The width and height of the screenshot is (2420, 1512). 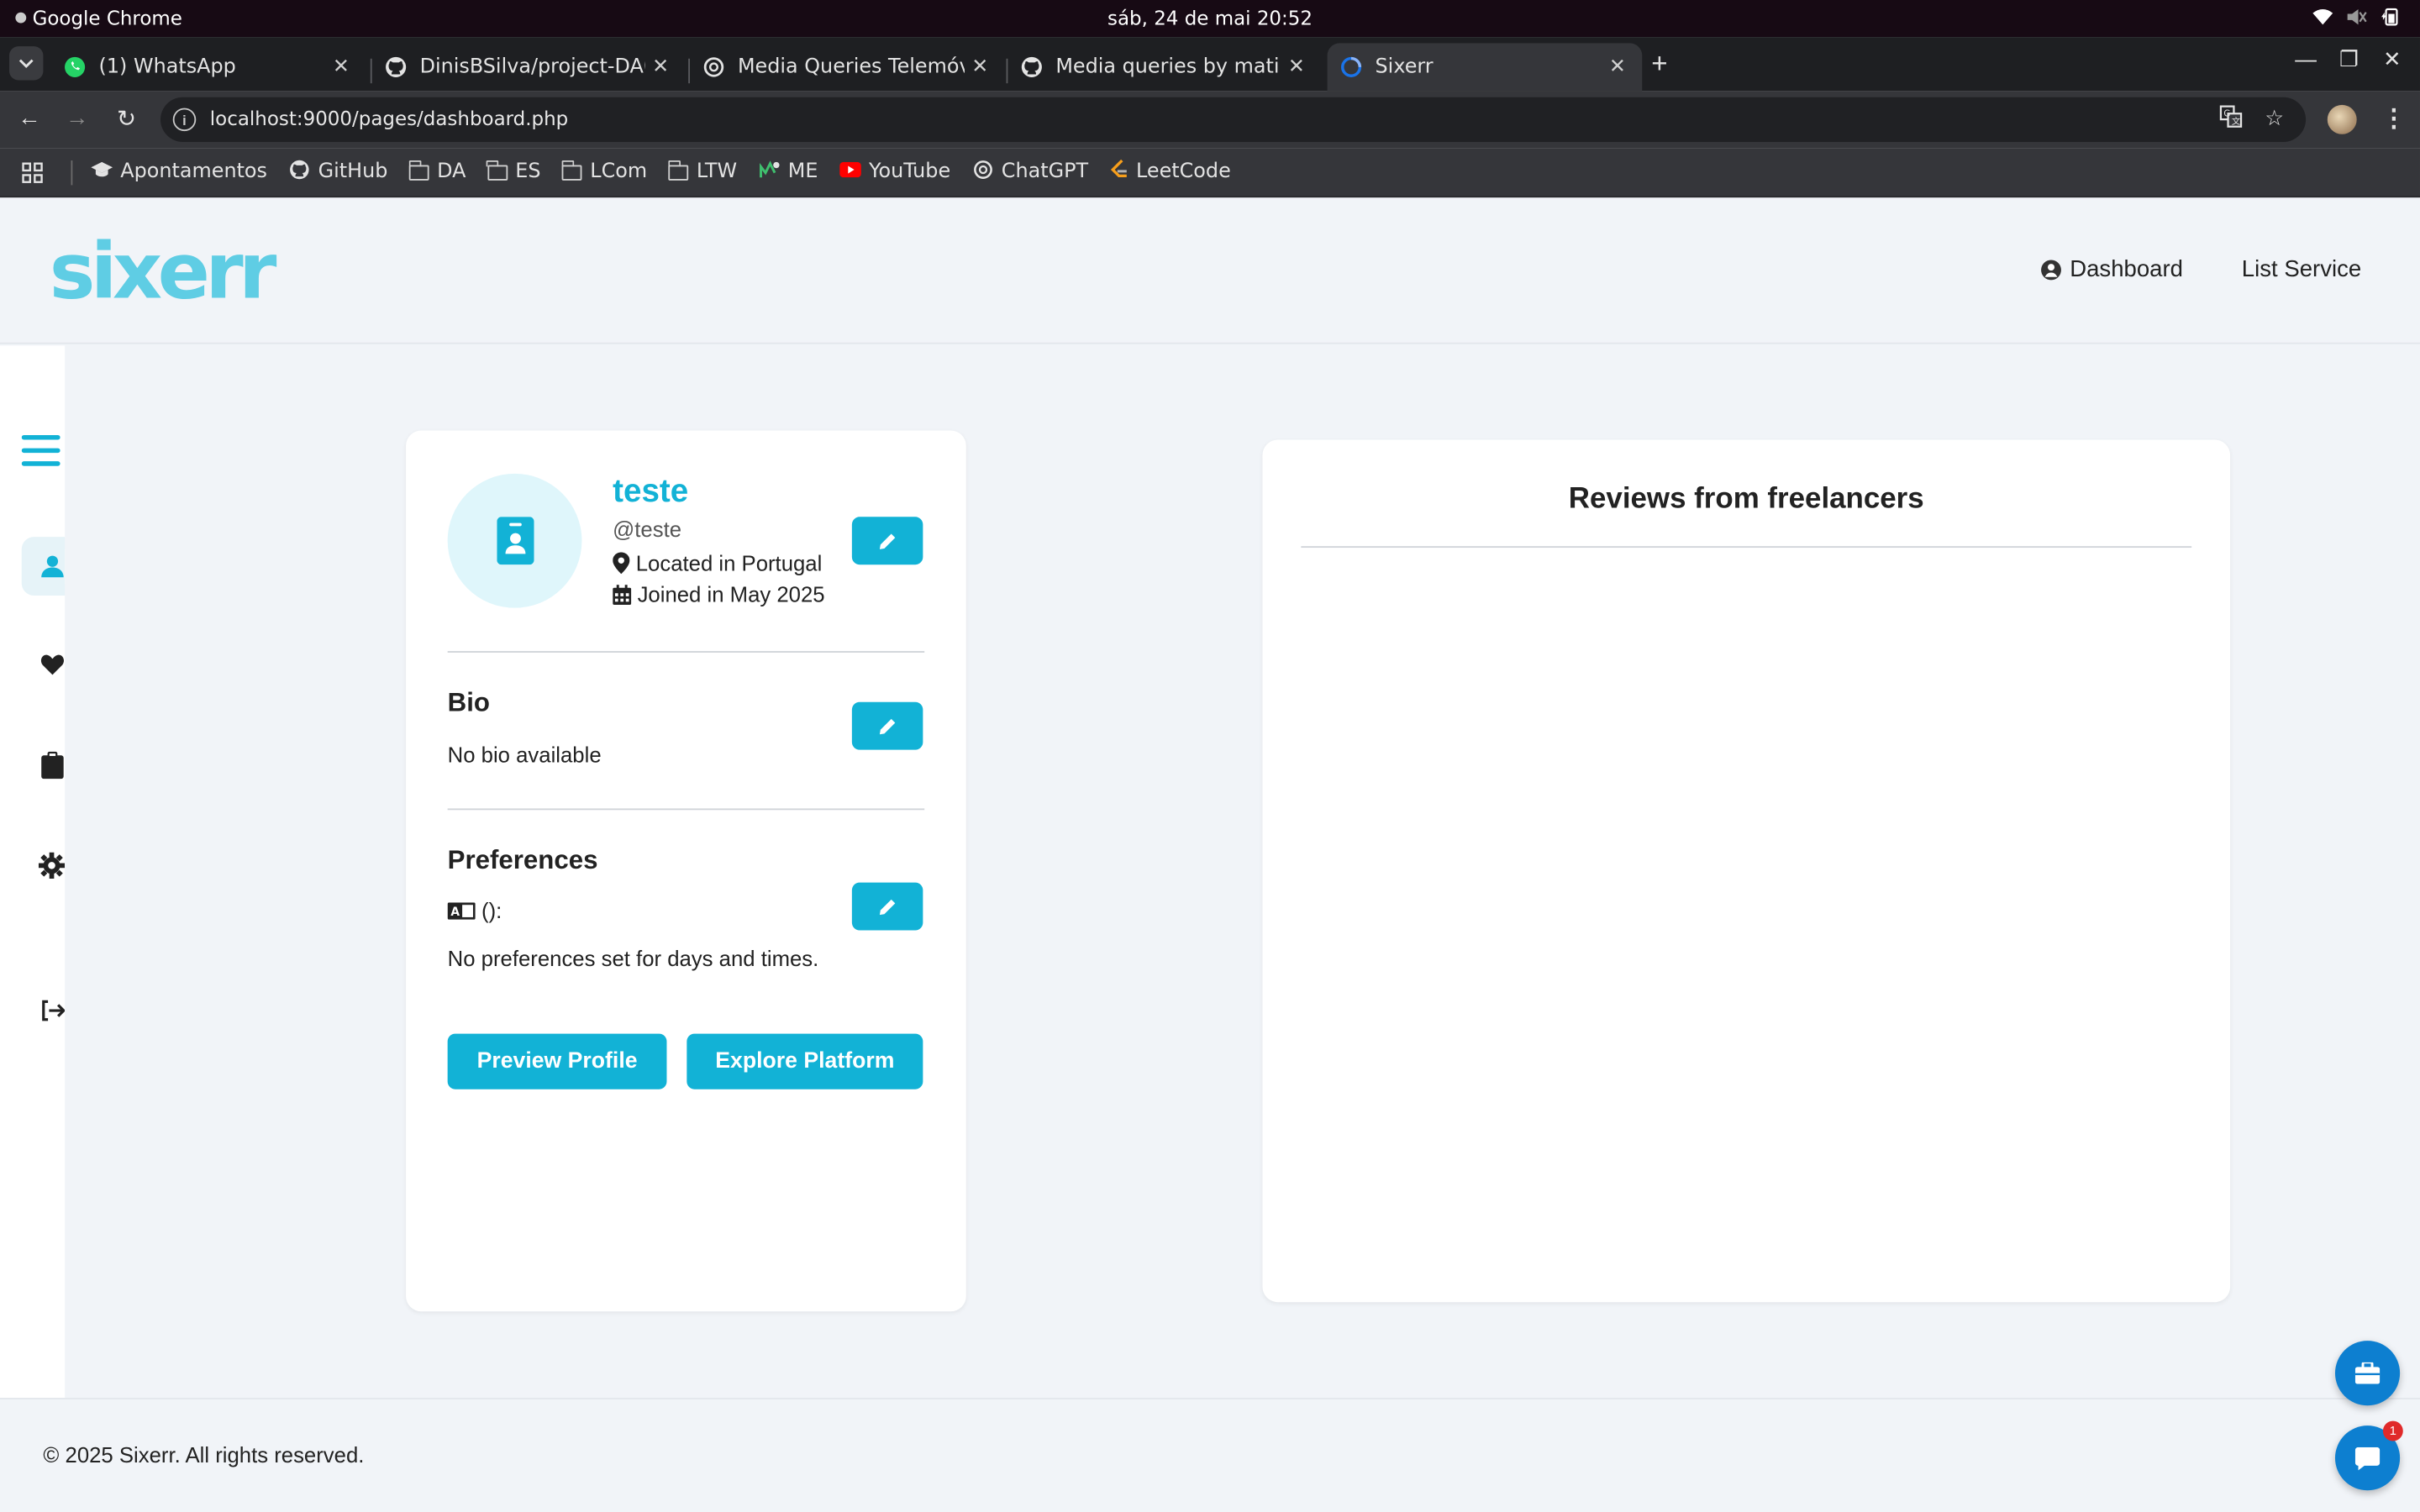 I want to click on bookmark-star-icon: ☆, so click(x=2274, y=119).